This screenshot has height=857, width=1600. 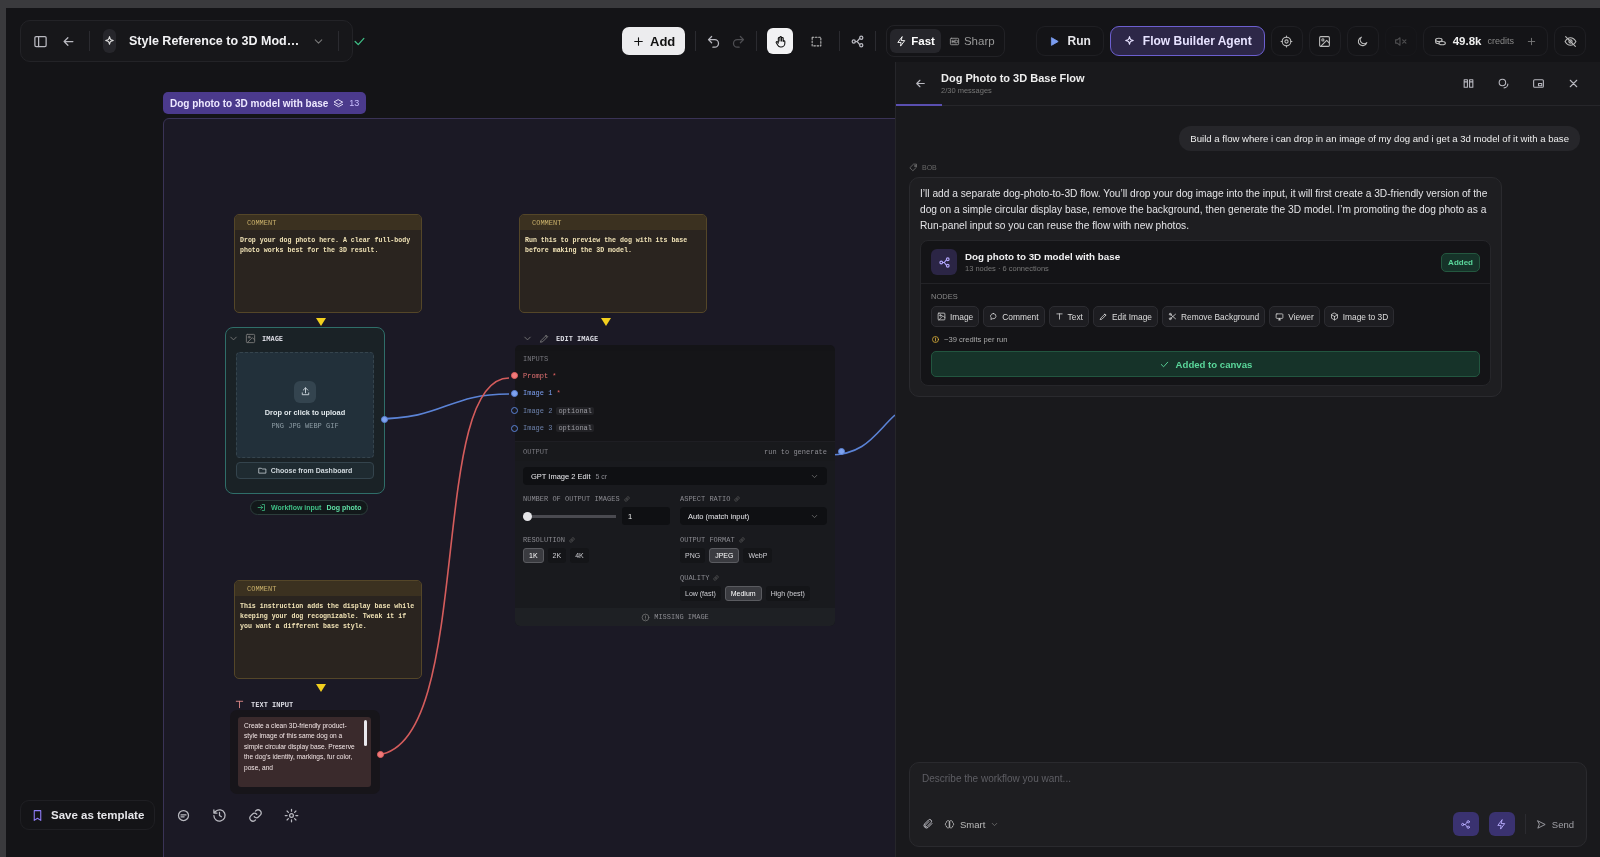 What do you see at coordinates (1538, 83) in the screenshot?
I see `picture-in-picture-icon` at bounding box center [1538, 83].